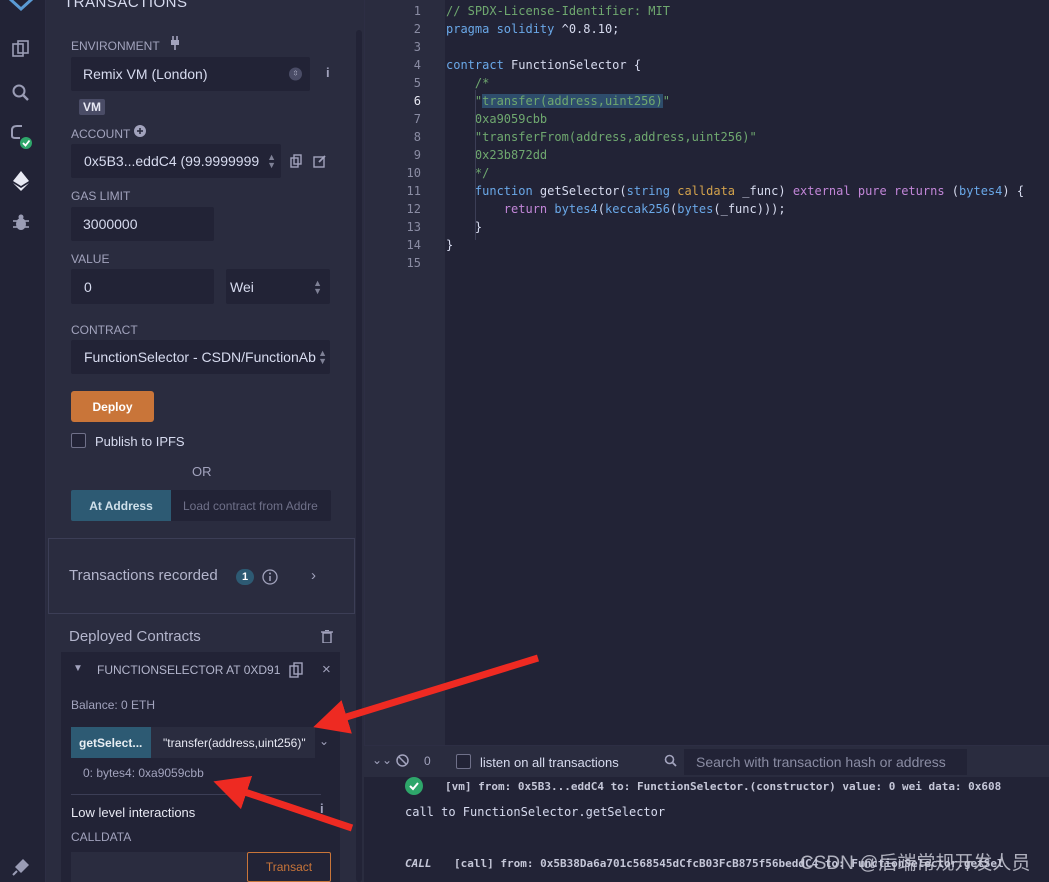  I want to click on calldata-input, so click(159, 867).